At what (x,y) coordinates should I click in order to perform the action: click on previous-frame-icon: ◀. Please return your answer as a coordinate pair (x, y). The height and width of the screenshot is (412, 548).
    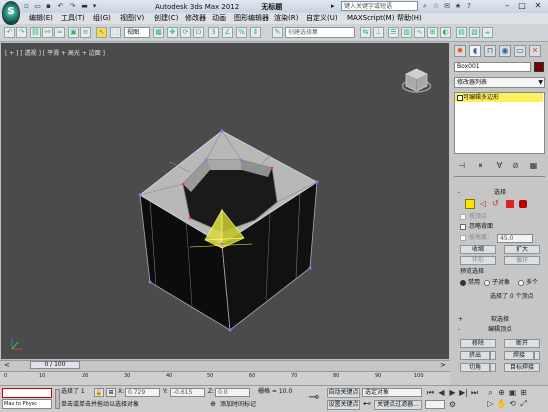
    Looking at the image, I should click on (441, 393).